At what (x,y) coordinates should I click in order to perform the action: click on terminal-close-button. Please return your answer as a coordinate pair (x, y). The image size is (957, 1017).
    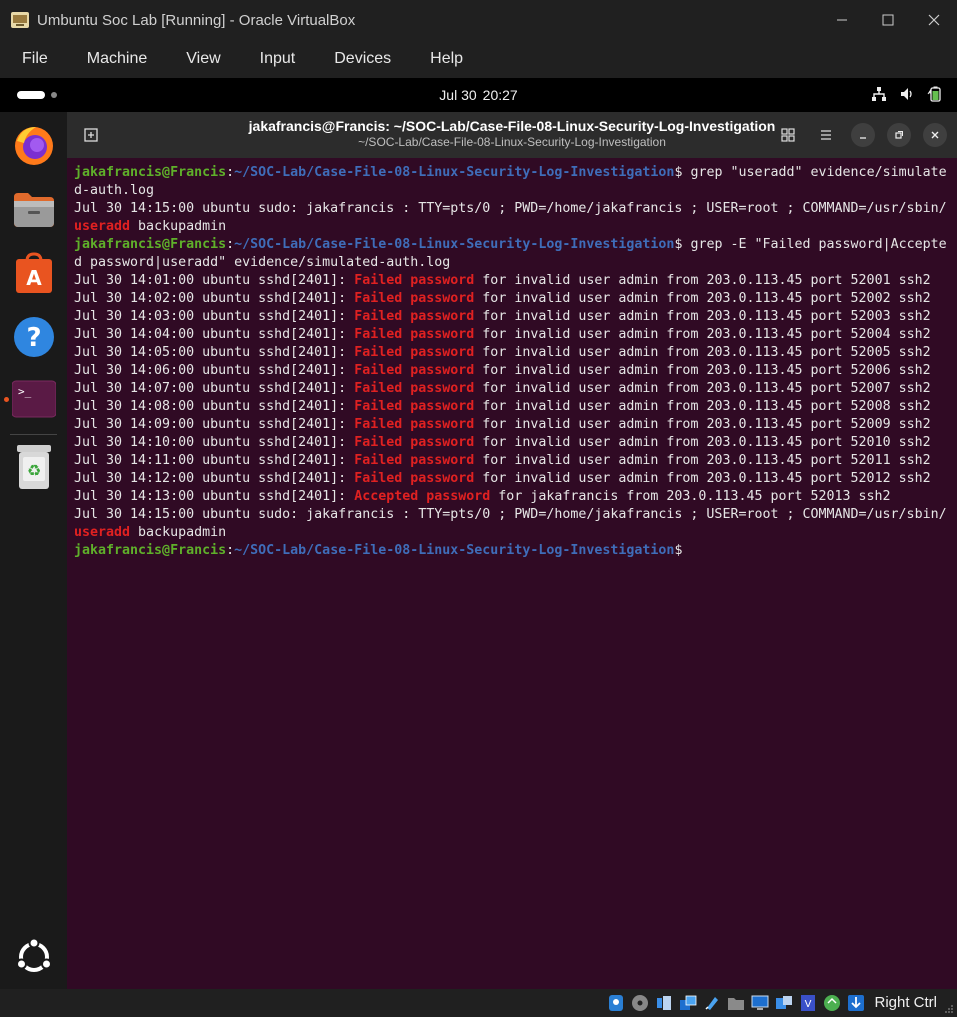
    Looking at the image, I should click on (935, 135).